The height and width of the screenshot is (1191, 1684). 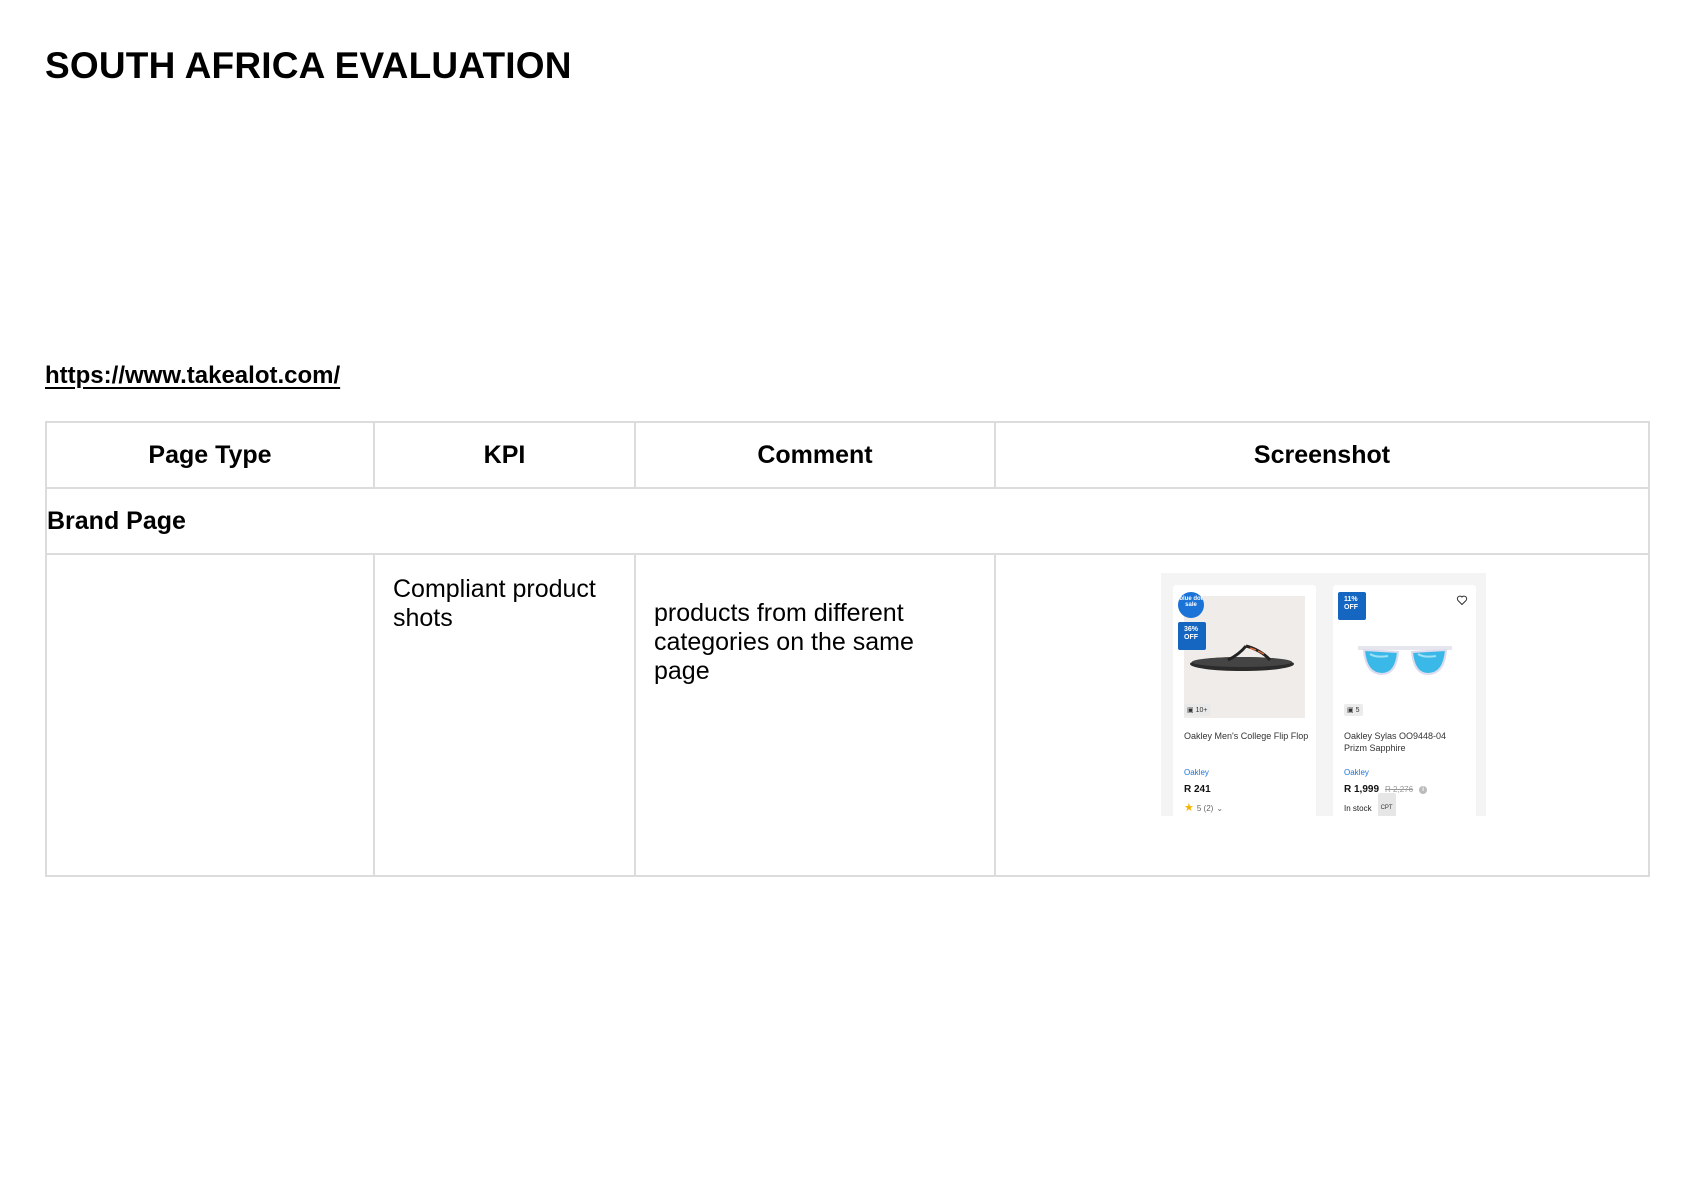 I want to click on star-icon: ★, so click(x=1189, y=808).